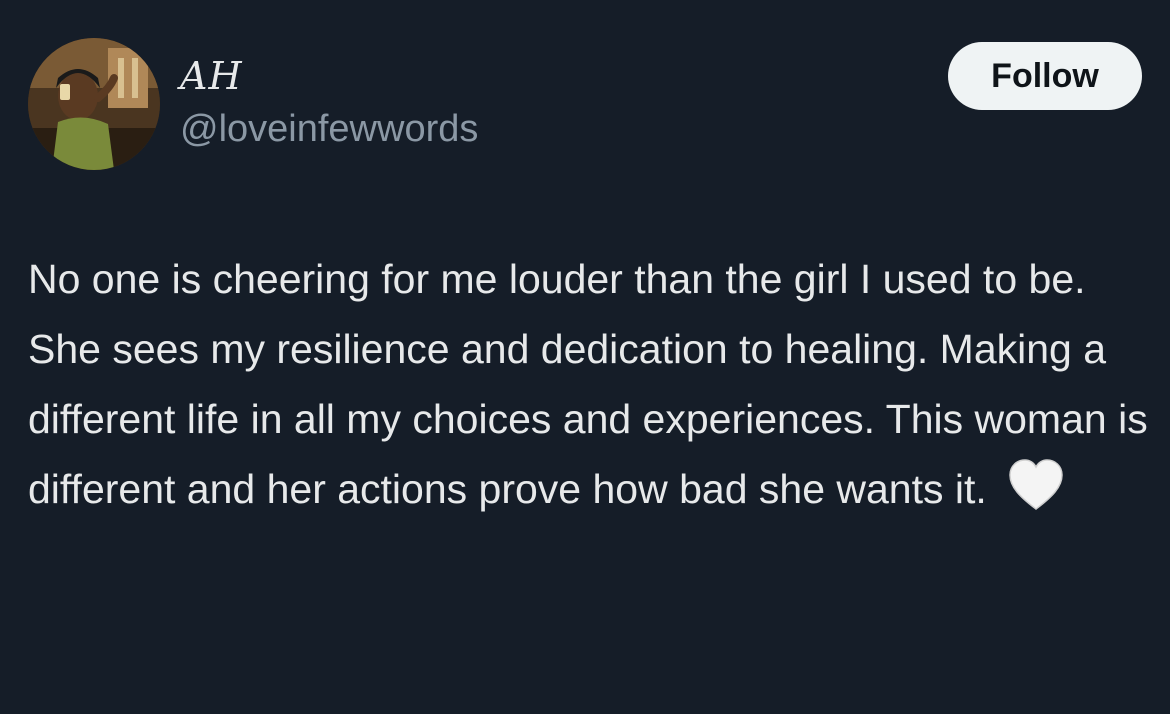 The height and width of the screenshot is (714, 1170). I want to click on handle: @loveinfewwords, so click(329, 129).